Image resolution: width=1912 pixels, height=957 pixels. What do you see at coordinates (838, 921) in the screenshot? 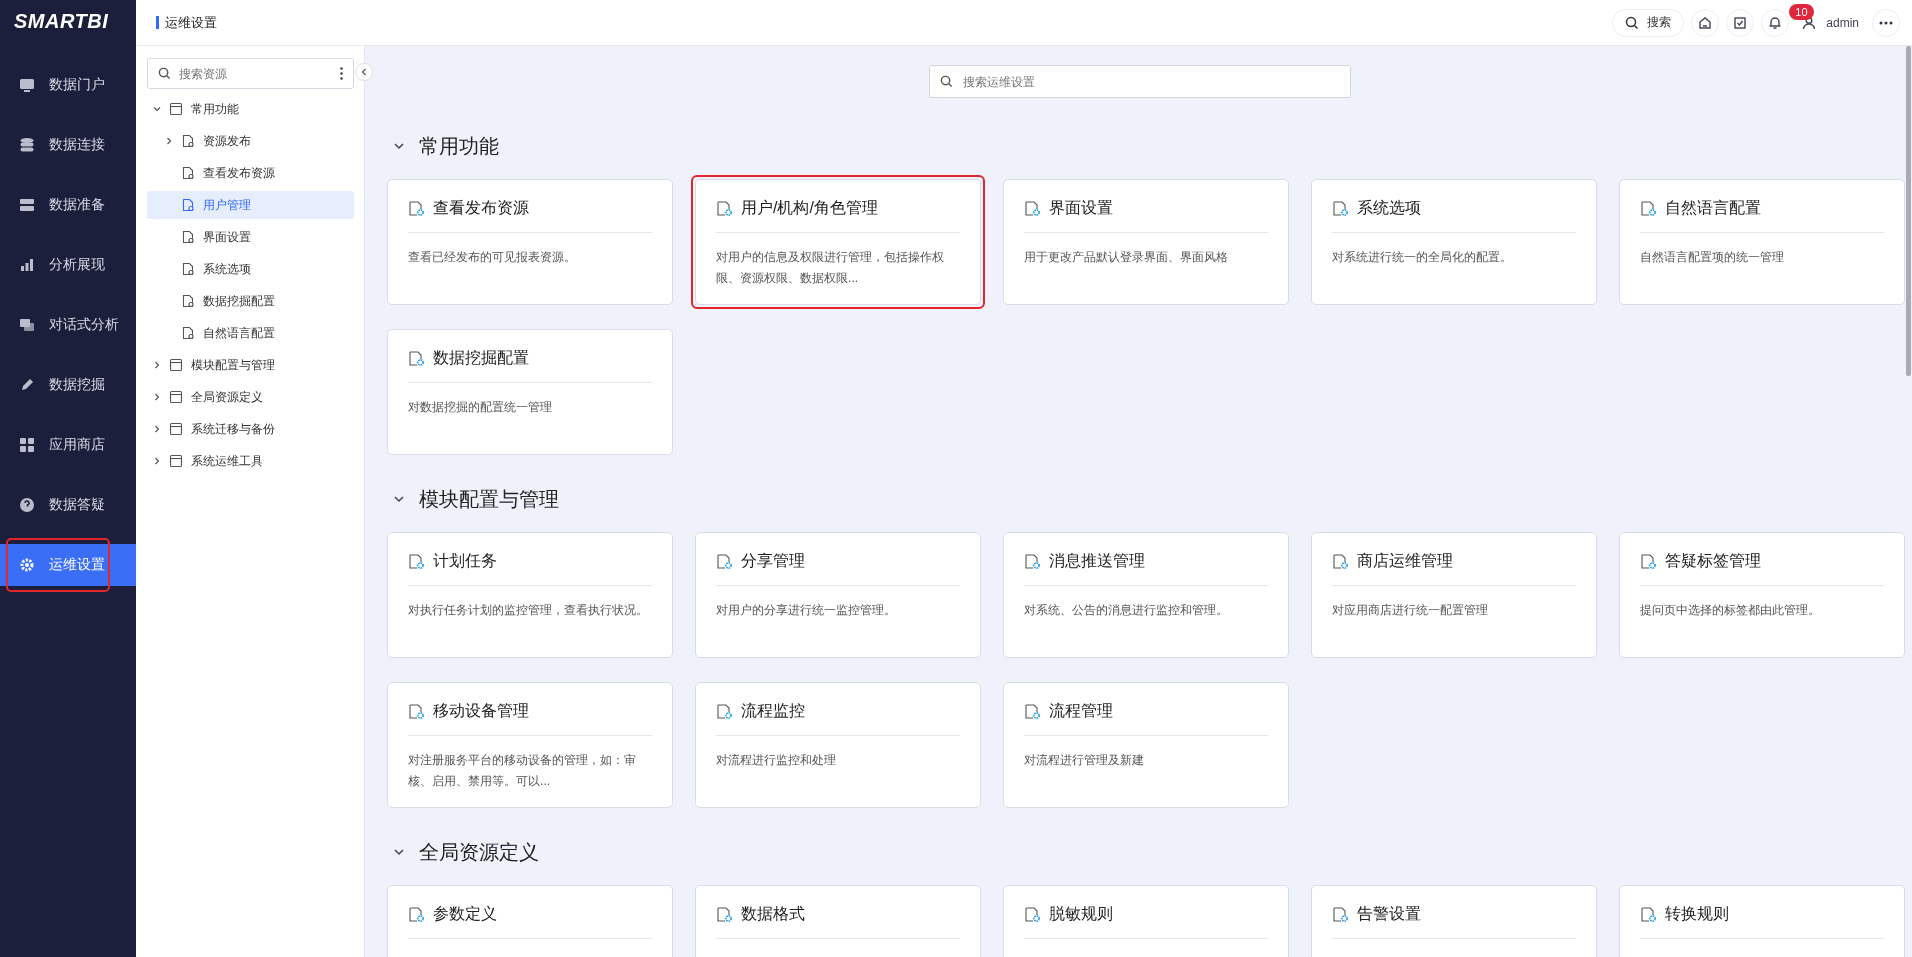
I see `feature-card: 数据格式` at bounding box center [838, 921].